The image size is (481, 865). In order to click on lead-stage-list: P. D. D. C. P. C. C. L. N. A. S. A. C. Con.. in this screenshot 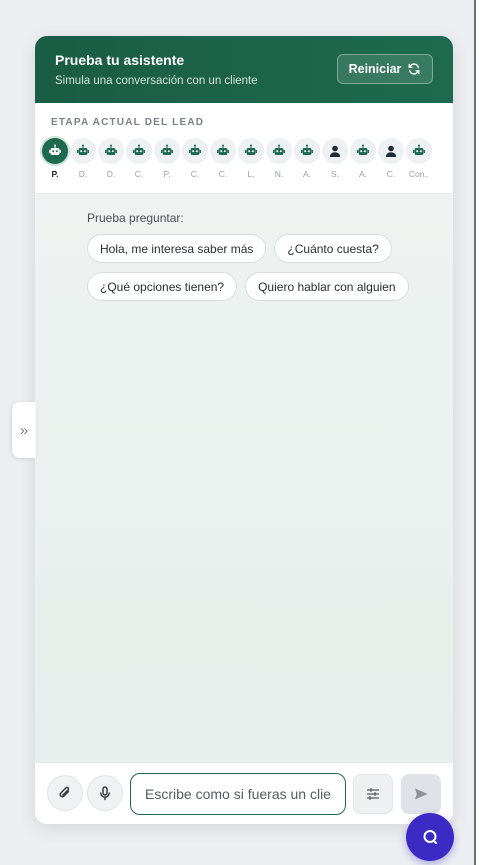, I will do `click(237, 158)`.